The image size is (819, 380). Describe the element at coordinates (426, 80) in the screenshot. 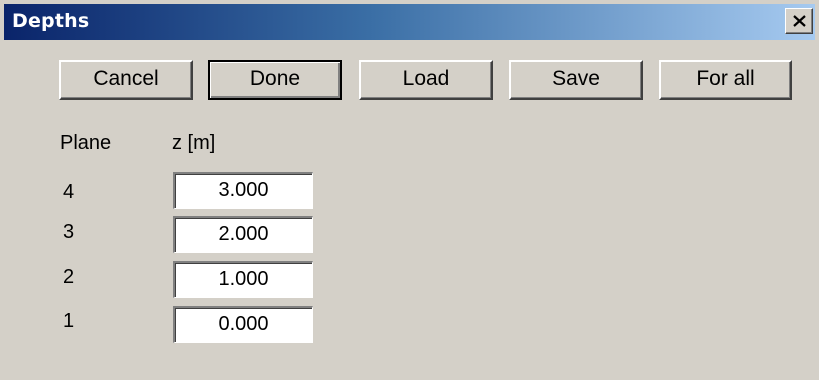

I see `load-button: Load` at that location.